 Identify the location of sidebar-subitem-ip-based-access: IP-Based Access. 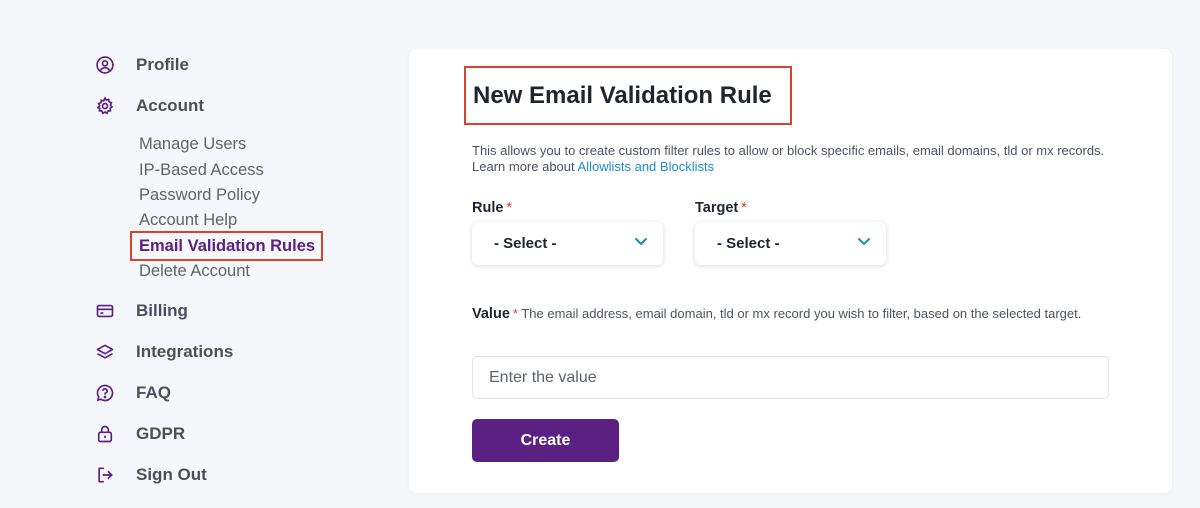
(201, 170).